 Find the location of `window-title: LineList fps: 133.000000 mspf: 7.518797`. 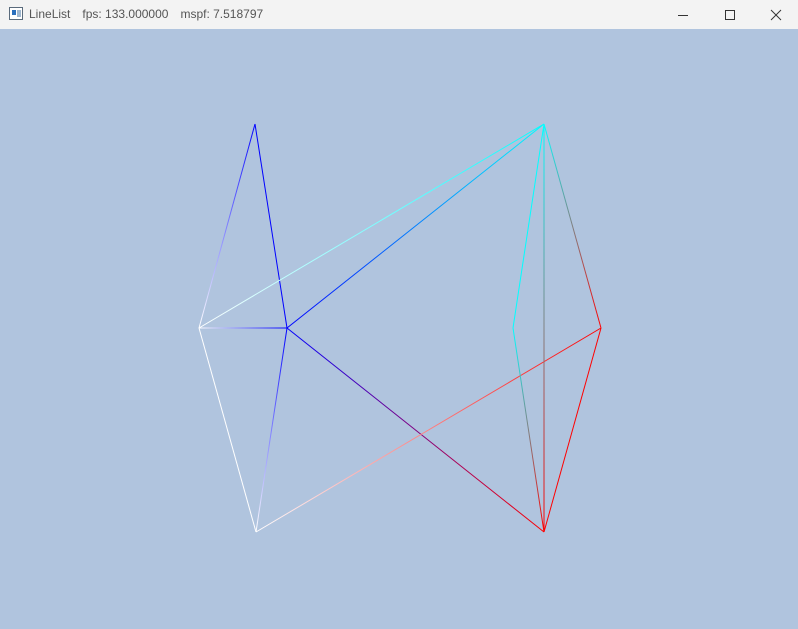

window-title: LineList fps: 133.000000 mspf: 7.518797 is located at coordinates (152, 14).